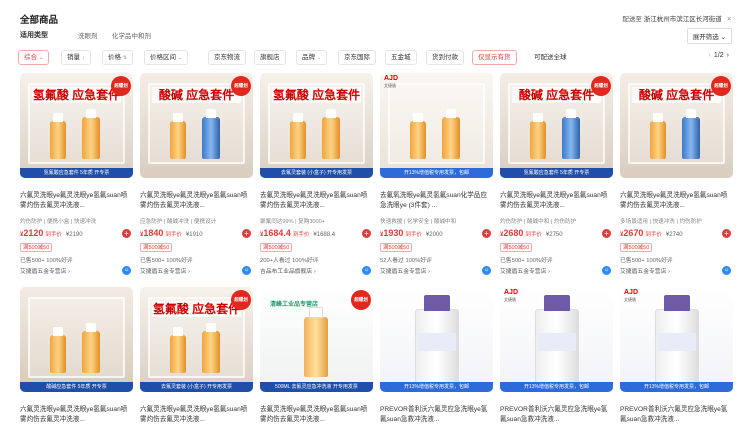  What do you see at coordinates (196, 387) in the screenshot?
I see `image-banner: 去氟灵套装 (小盒子) 开专用发票` at bounding box center [196, 387].